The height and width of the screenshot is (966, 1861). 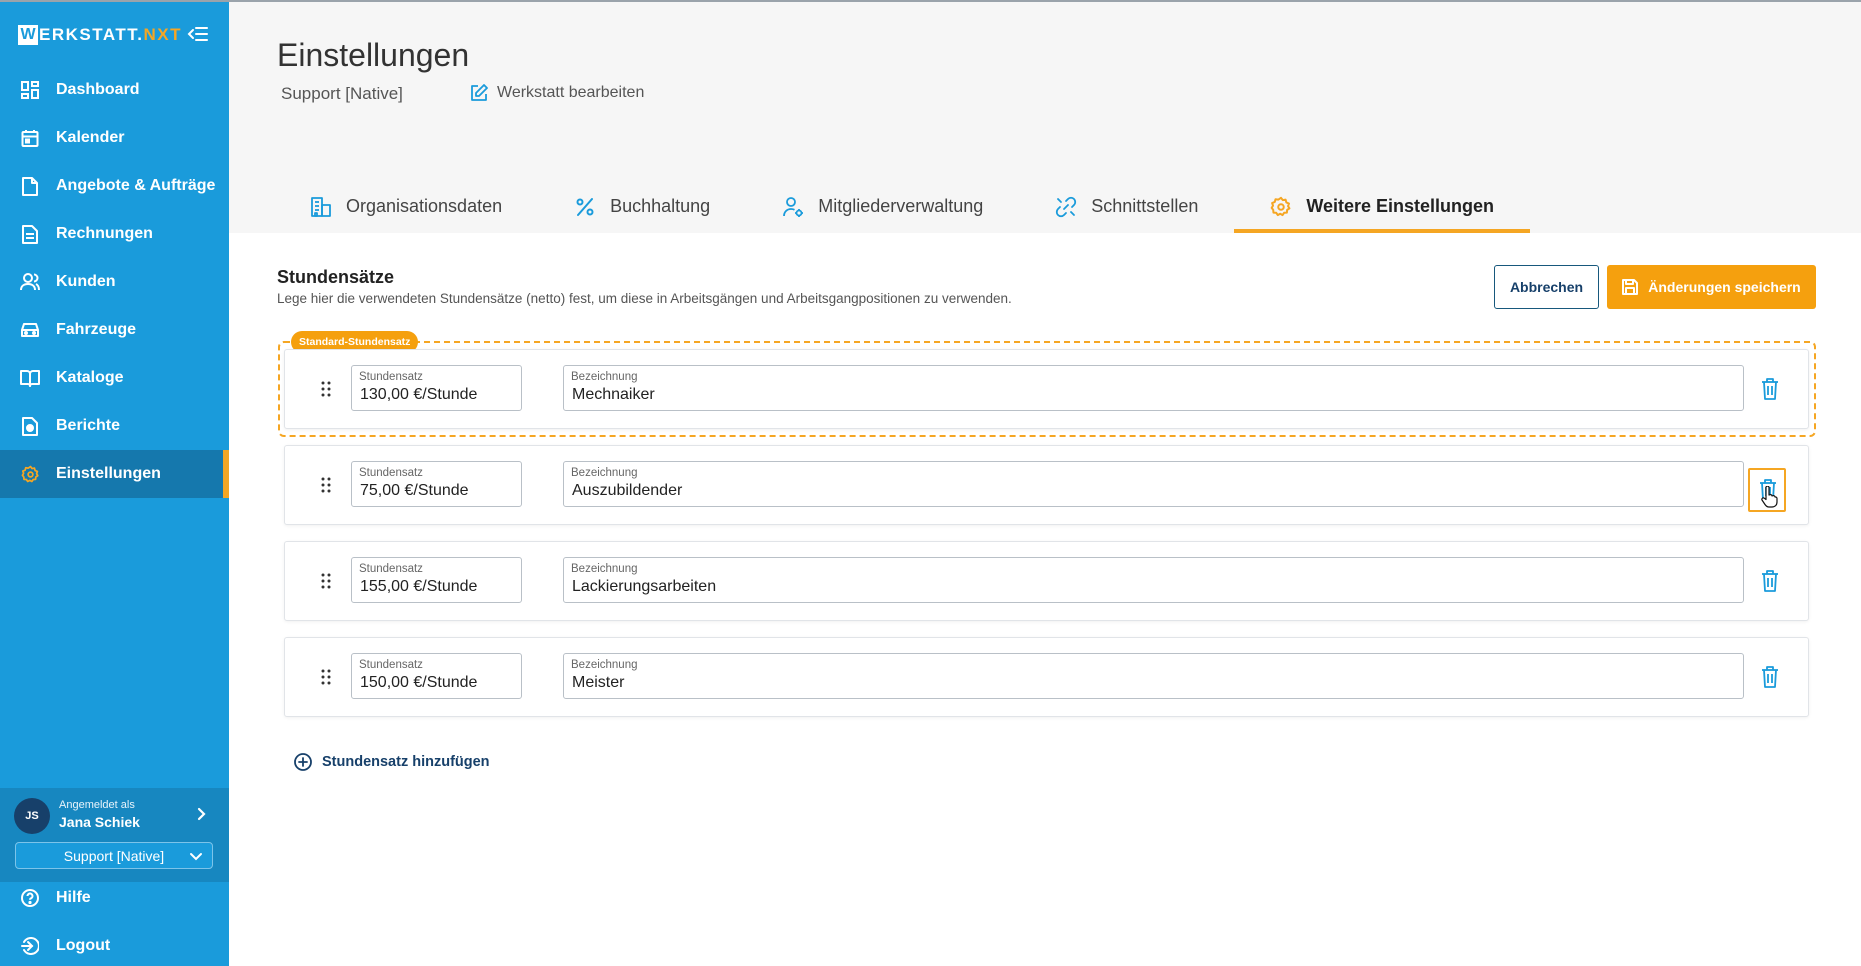 I want to click on sidebar-item-label: Logout, so click(x=83, y=945).